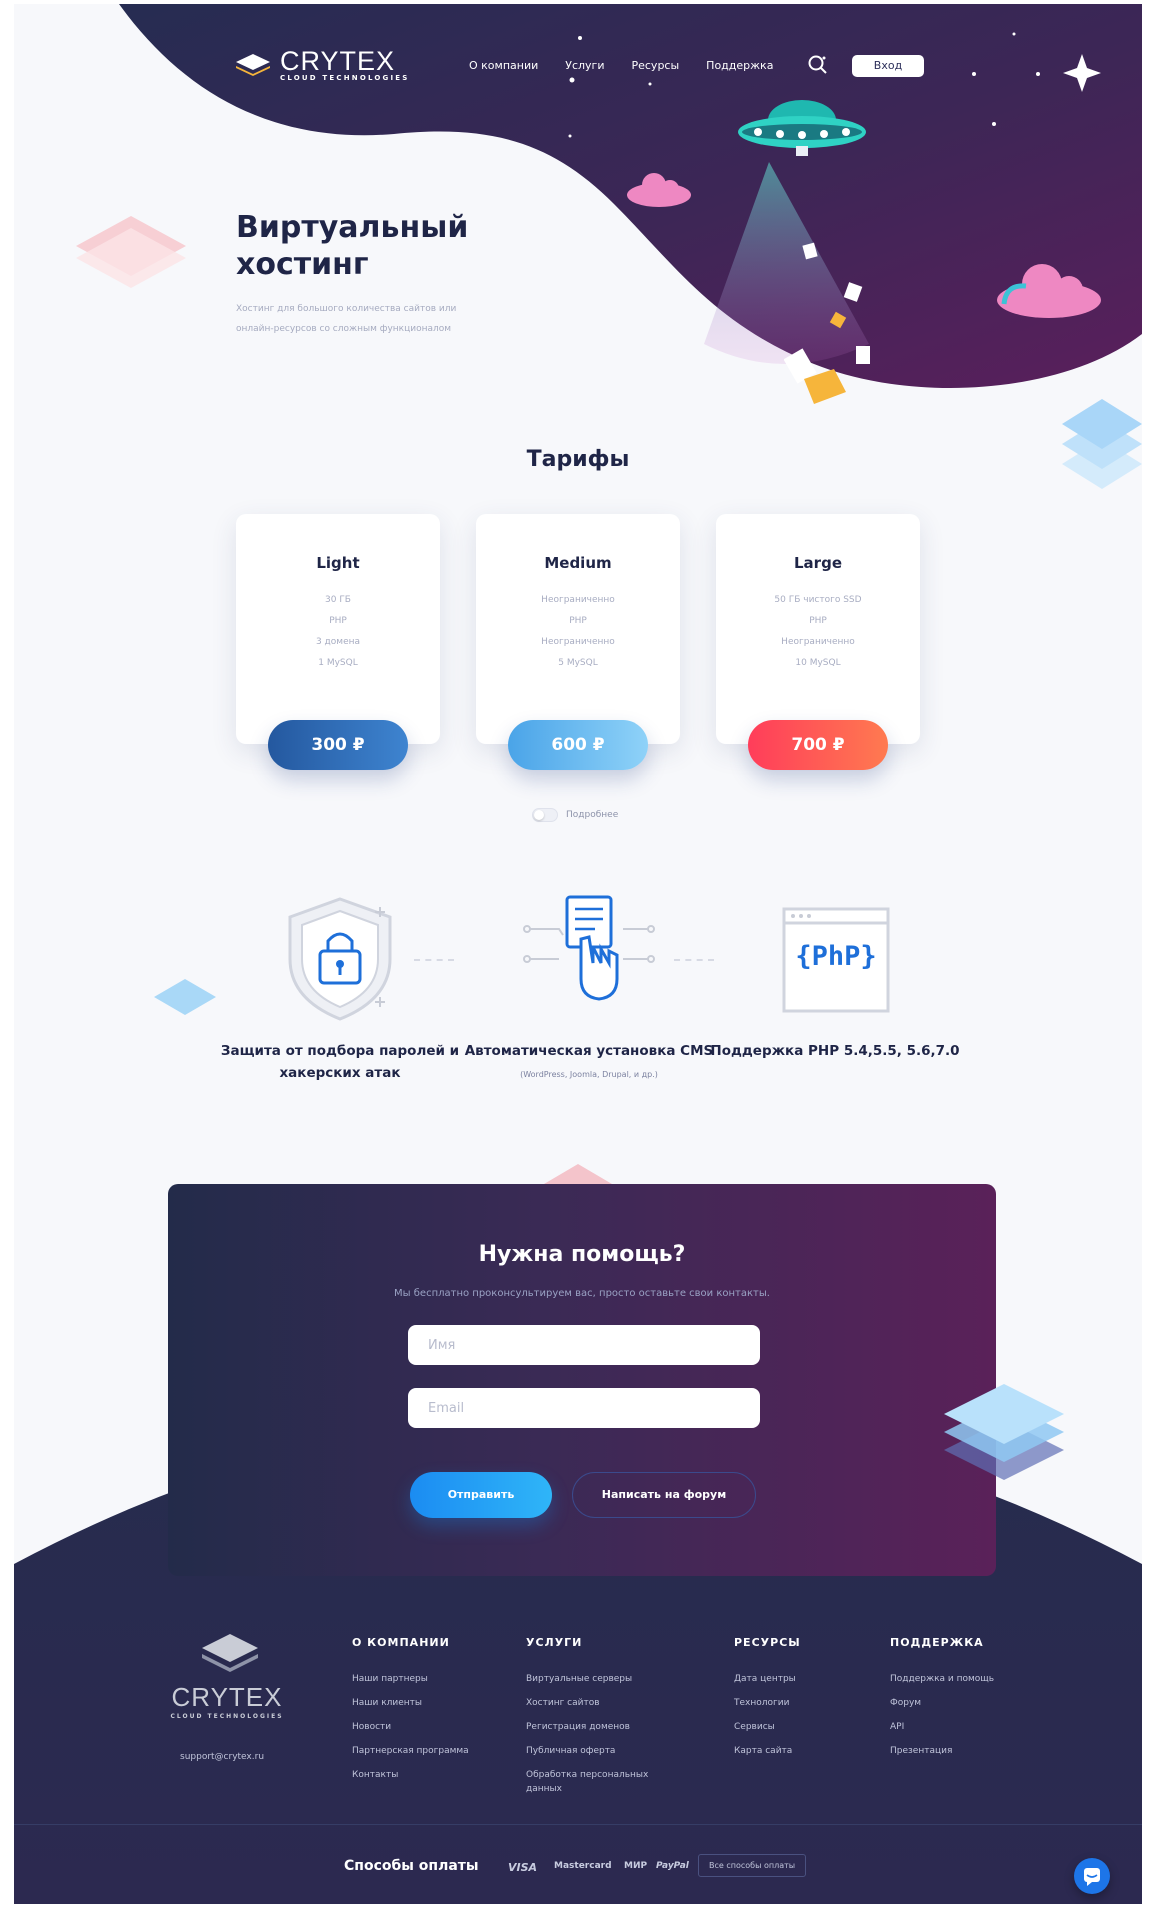 The height and width of the screenshot is (1912, 1152). I want to click on ufo-illustration, so click(802, 128).